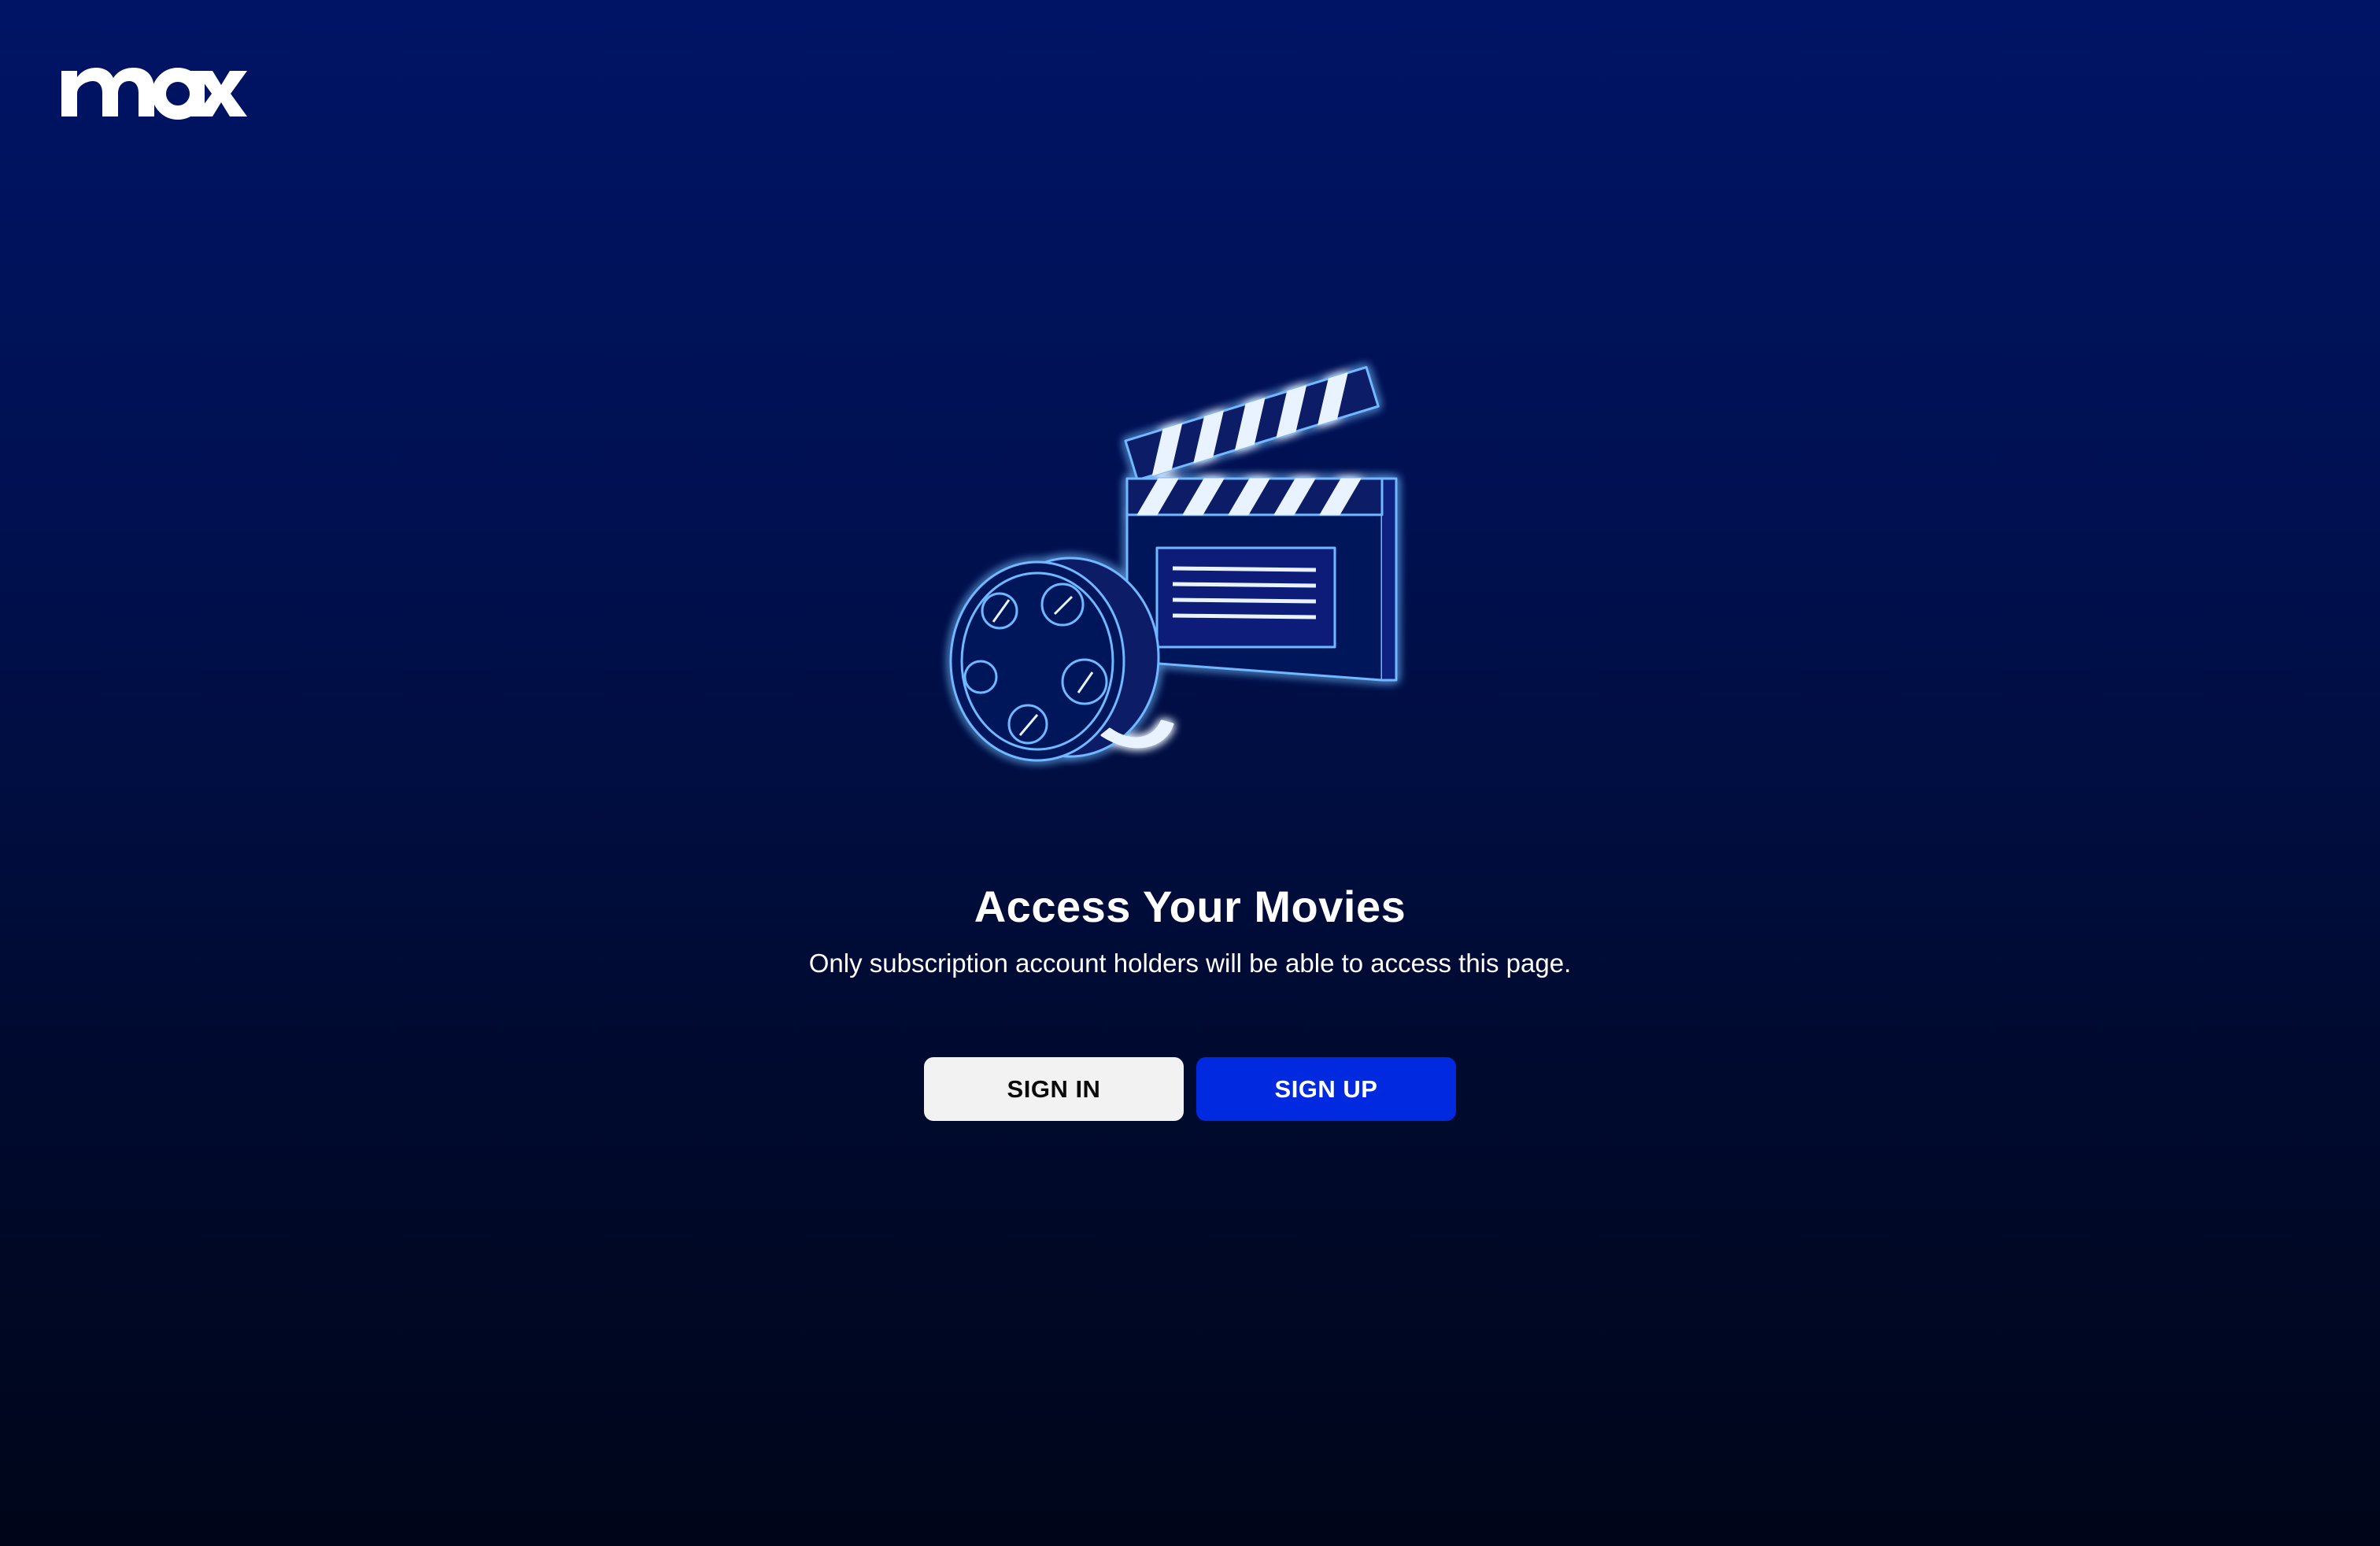 Image resolution: width=2380 pixels, height=1546 pixels. I want to click on max-logo, so click(154, 89).